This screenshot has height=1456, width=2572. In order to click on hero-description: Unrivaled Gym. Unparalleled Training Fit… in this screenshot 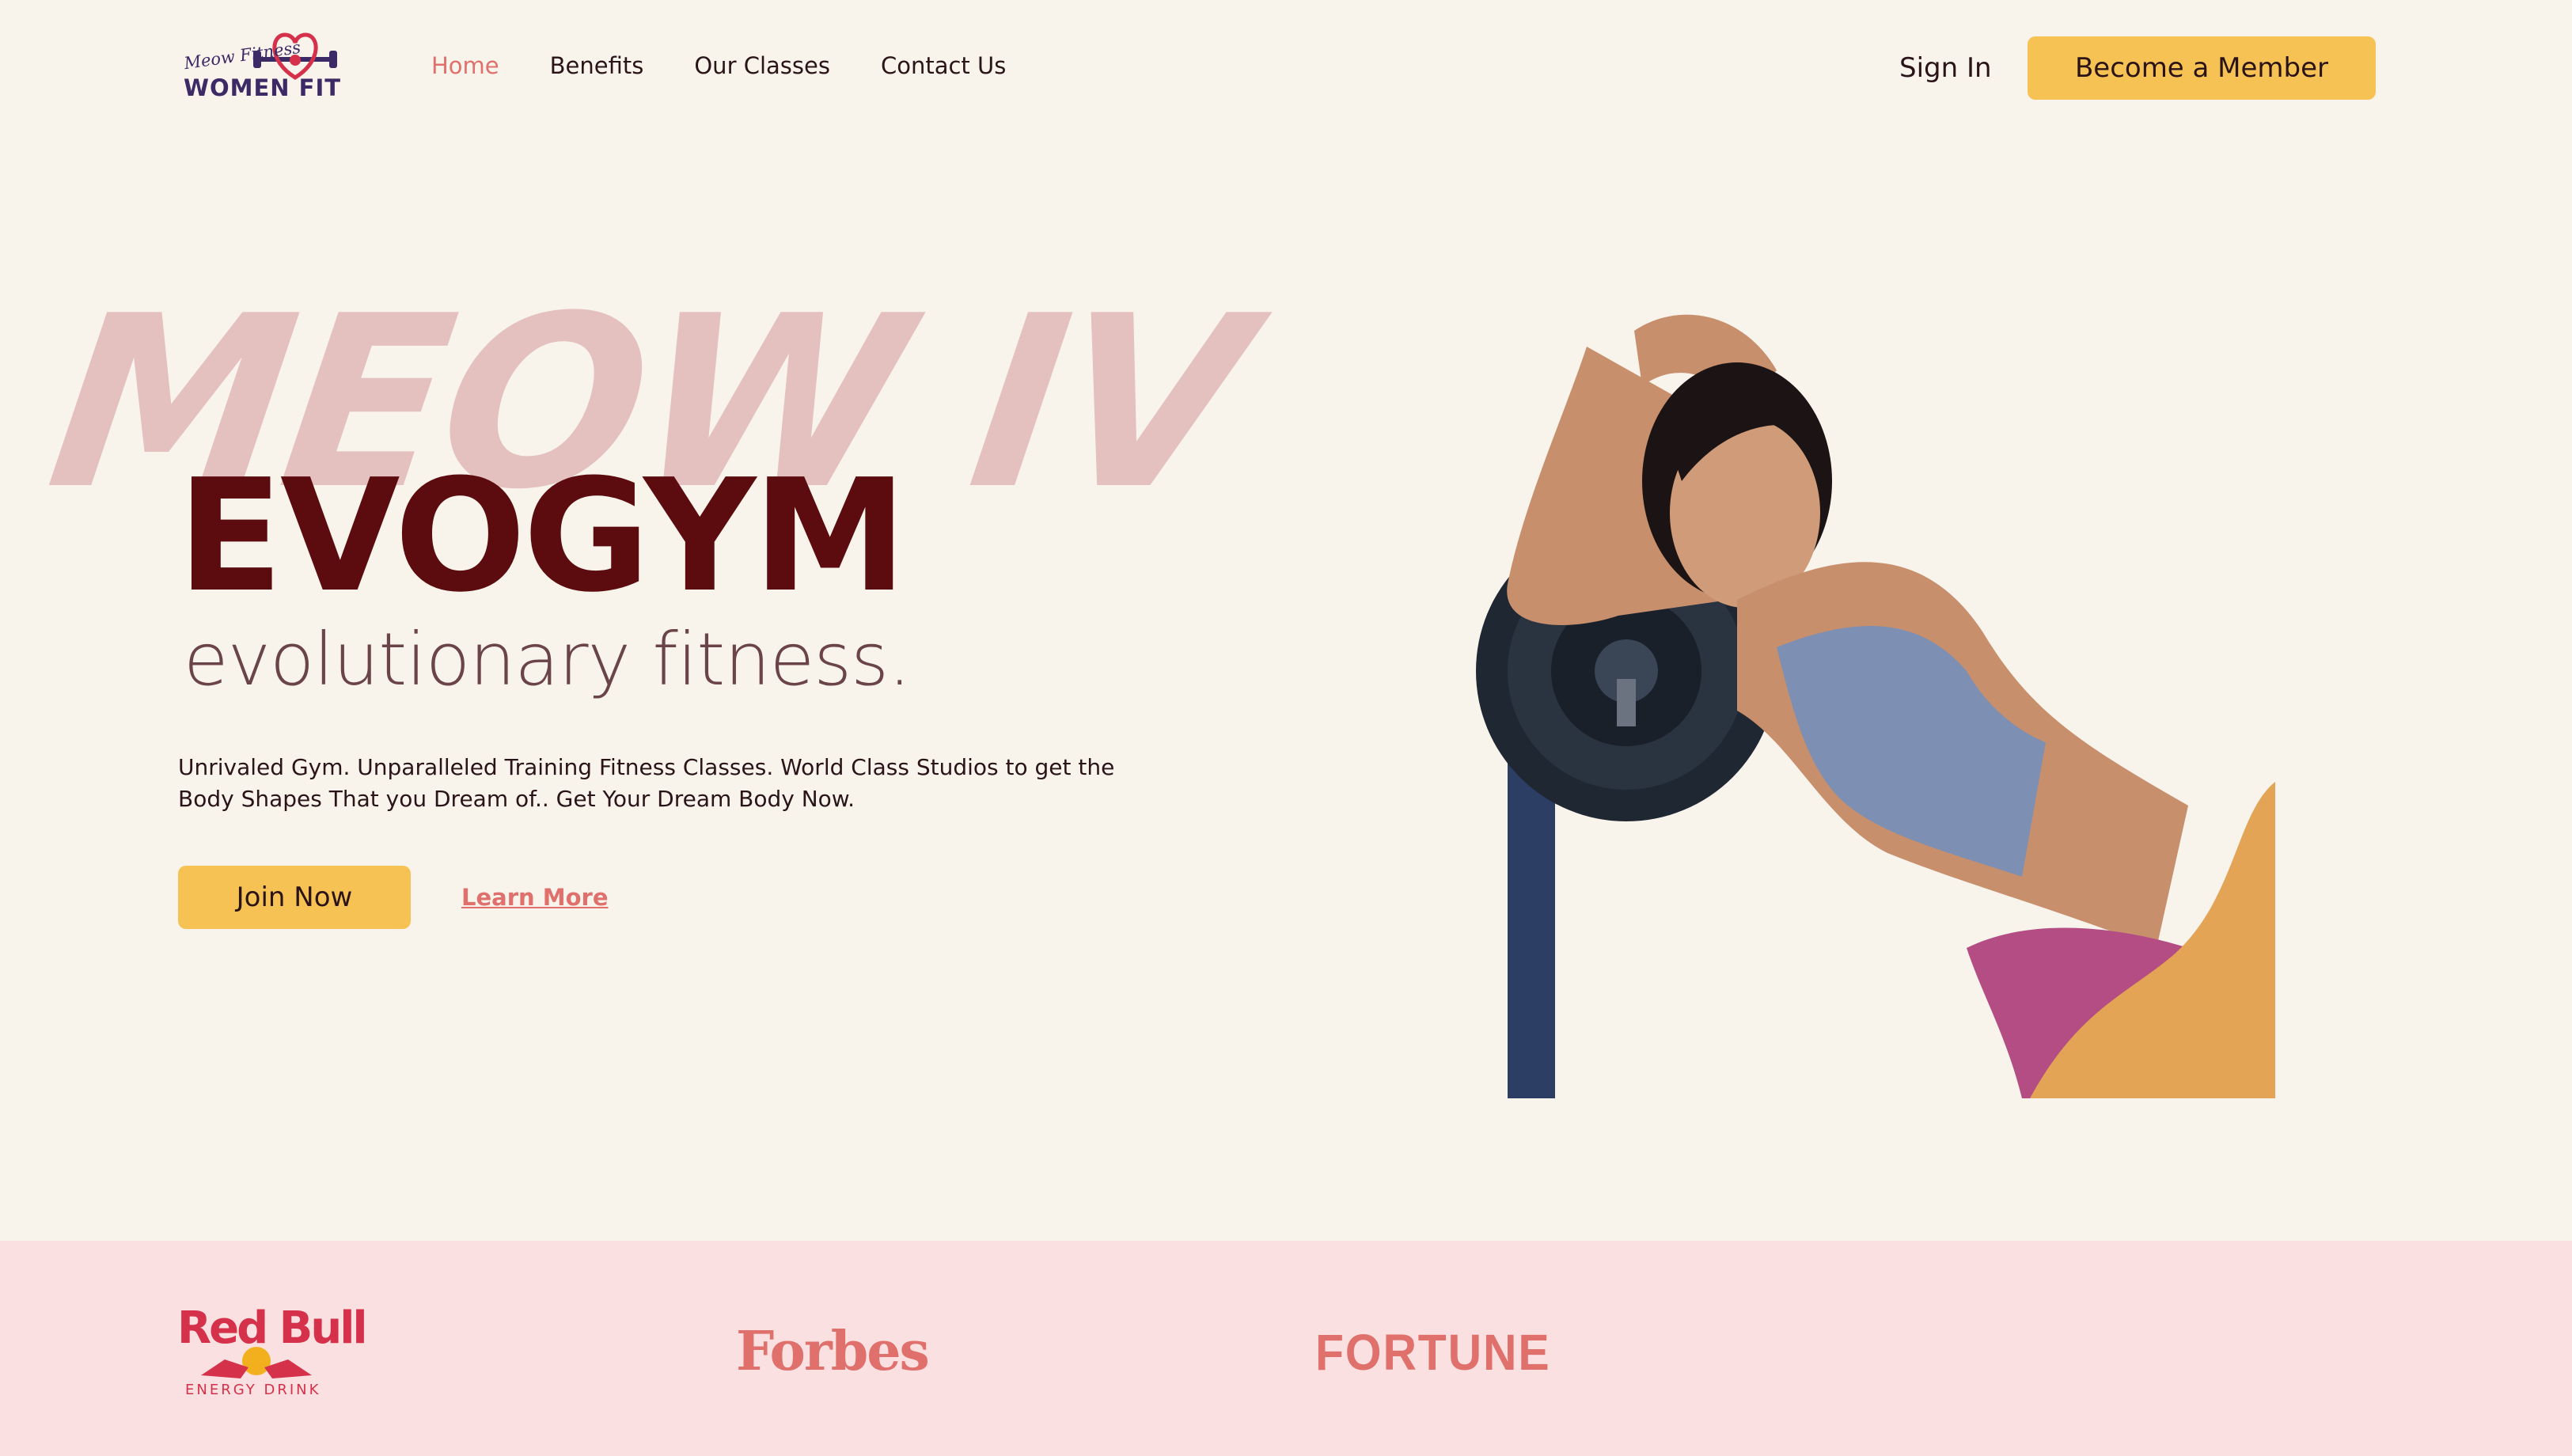, I will do `click(646, 783)`.